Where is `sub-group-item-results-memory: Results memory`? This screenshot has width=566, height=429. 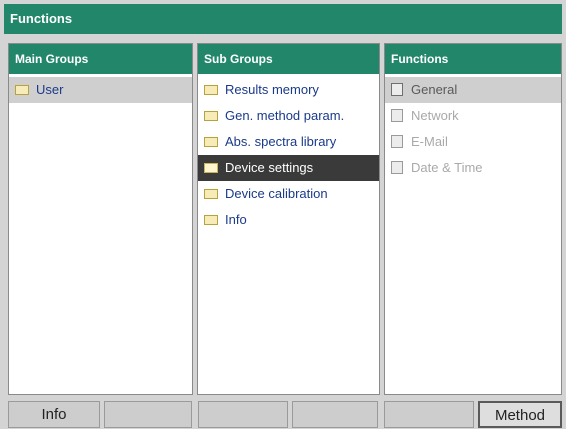 sub-group-item-results-memory: Results memory is located at coordinates (288, 90).